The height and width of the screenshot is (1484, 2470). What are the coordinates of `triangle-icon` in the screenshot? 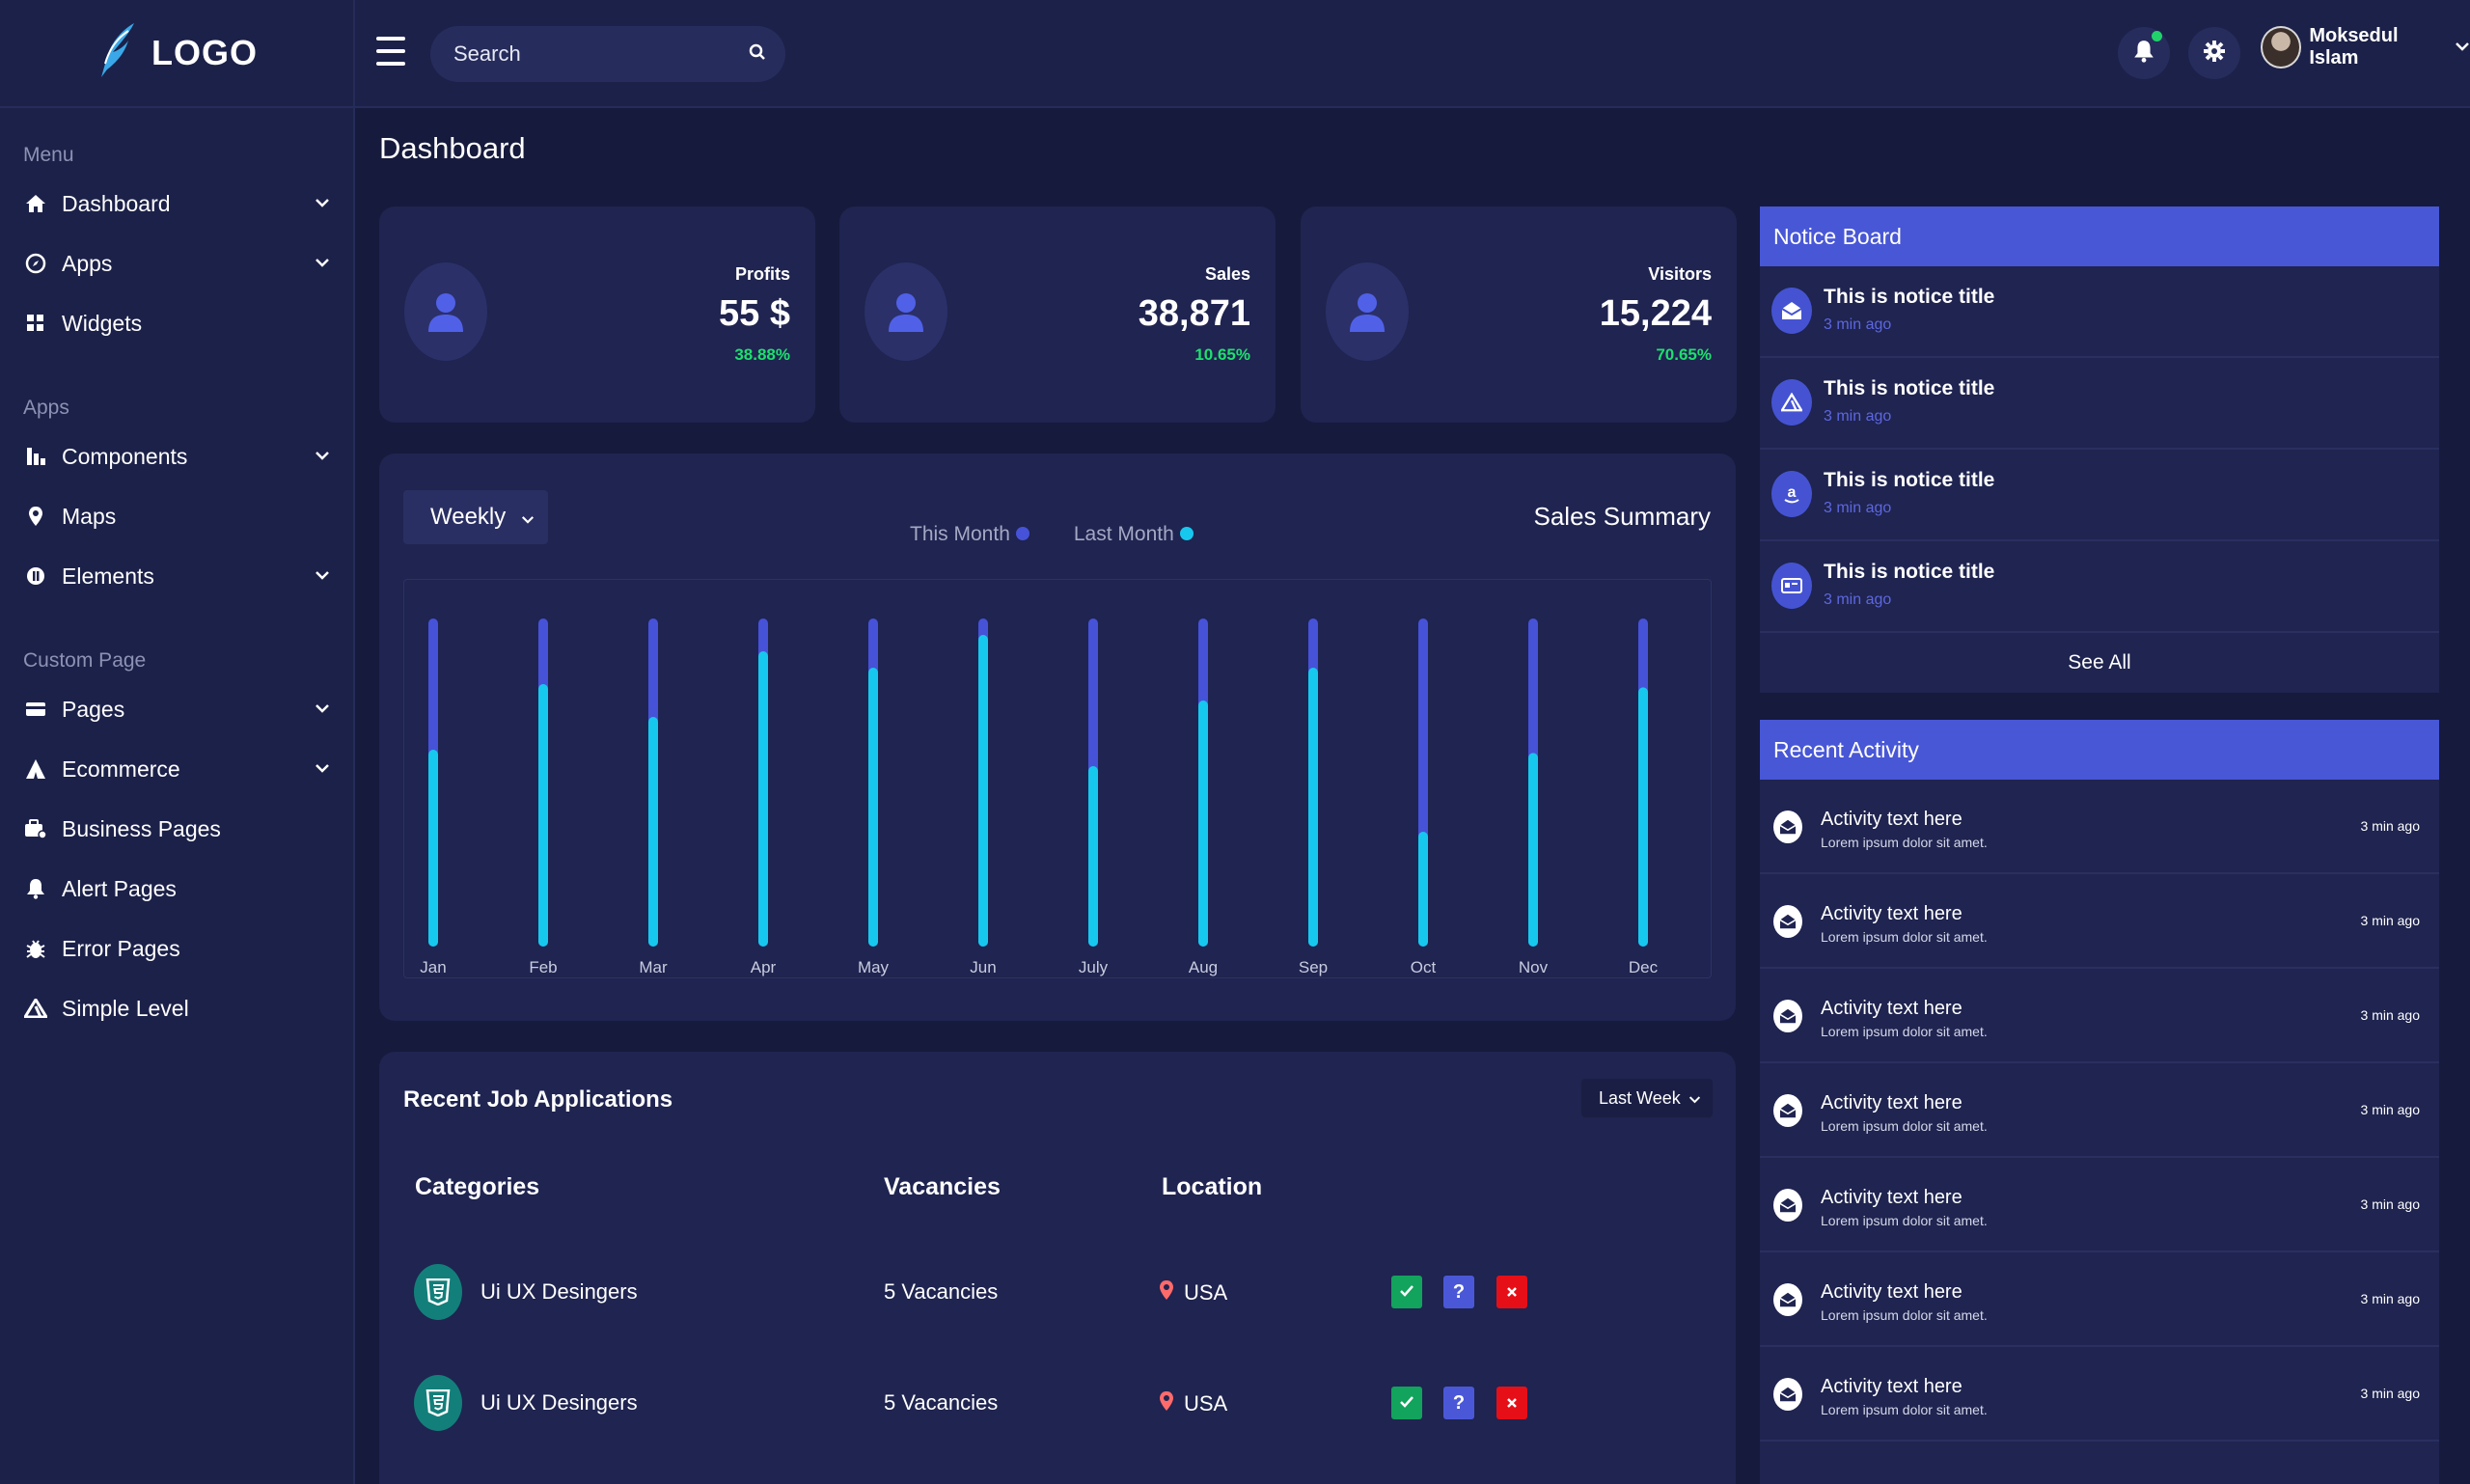 It's located at (35, 1009).